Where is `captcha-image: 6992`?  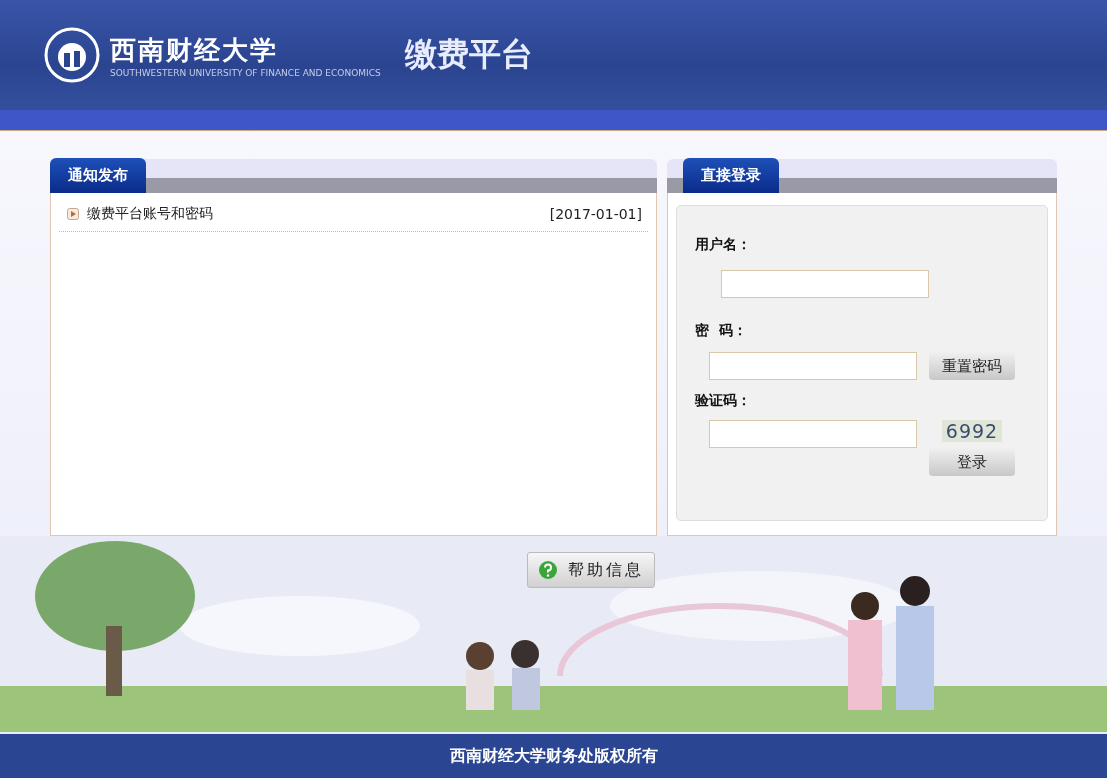 captcha-image: 6992 is located at coordinates (972, 431).